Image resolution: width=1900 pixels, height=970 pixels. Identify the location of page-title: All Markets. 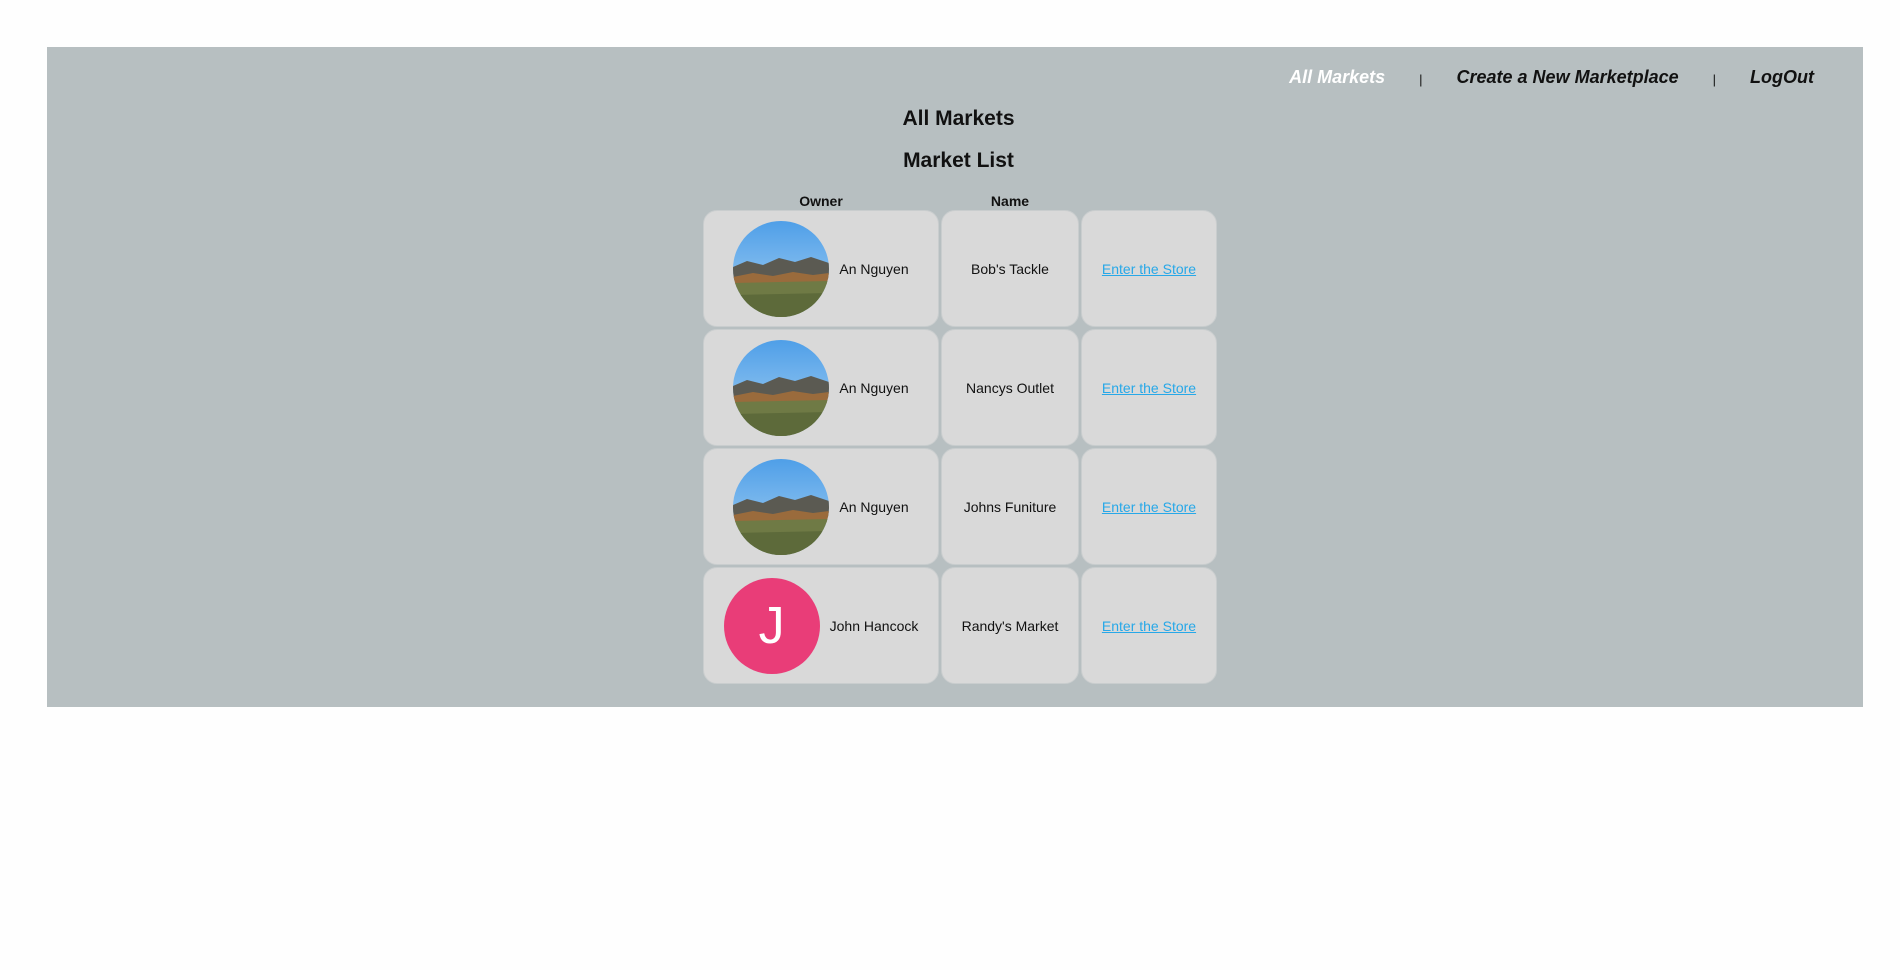
(958, 118).